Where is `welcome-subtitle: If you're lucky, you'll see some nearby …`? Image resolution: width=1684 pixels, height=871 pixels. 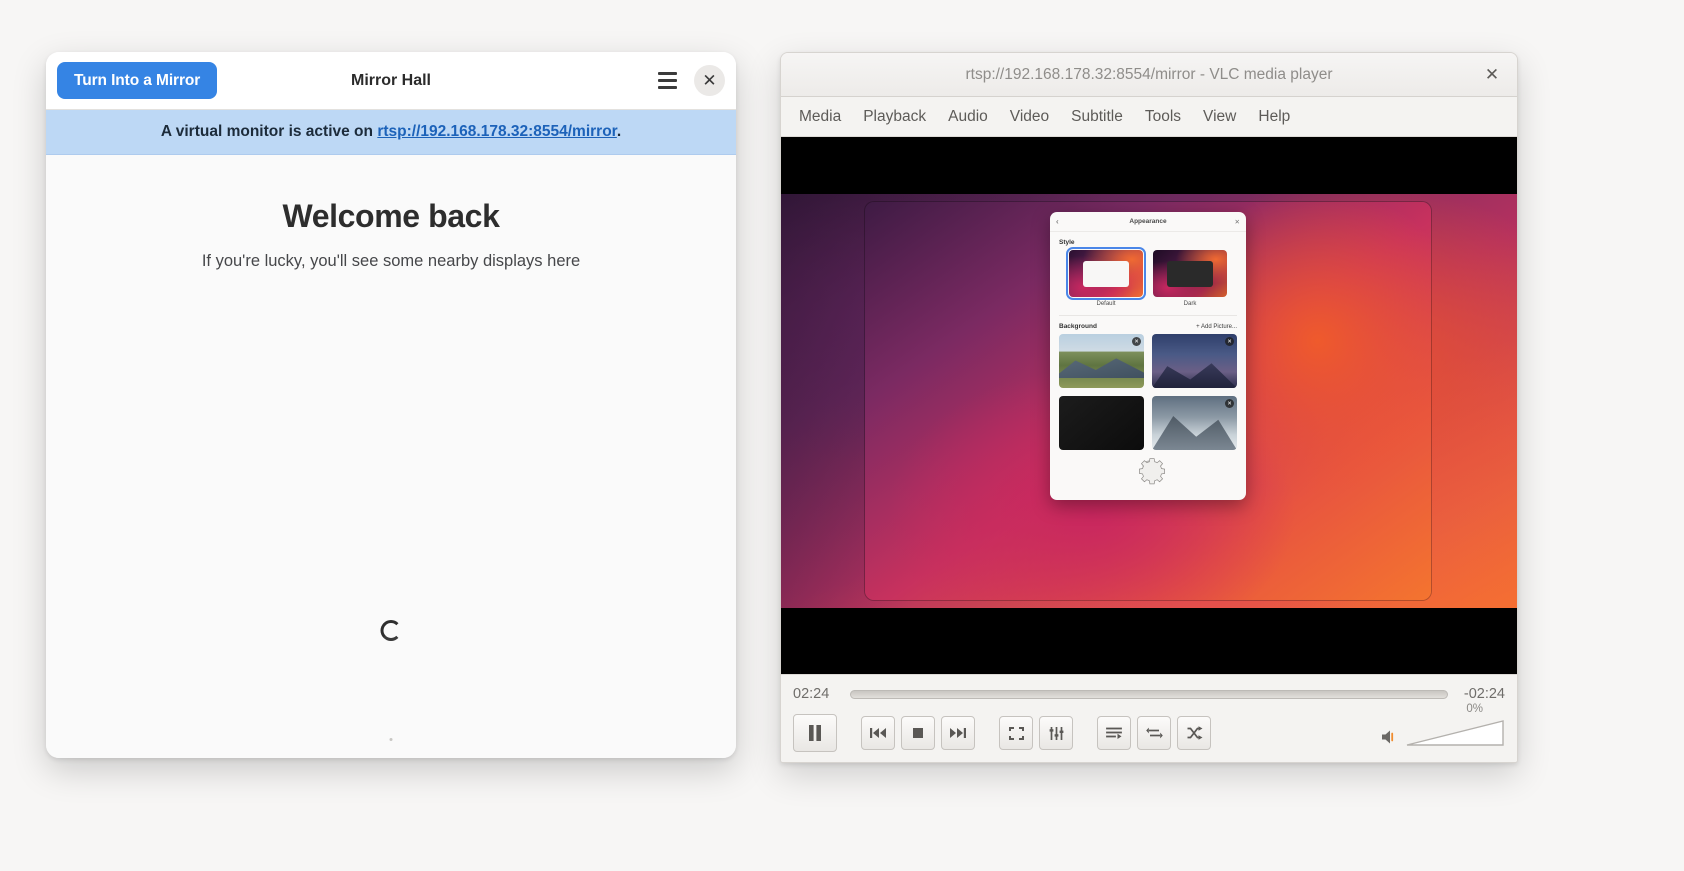 welcome-subtitle: If you're lucky, you'll see some nearby … is located at coordinates (391, 261).